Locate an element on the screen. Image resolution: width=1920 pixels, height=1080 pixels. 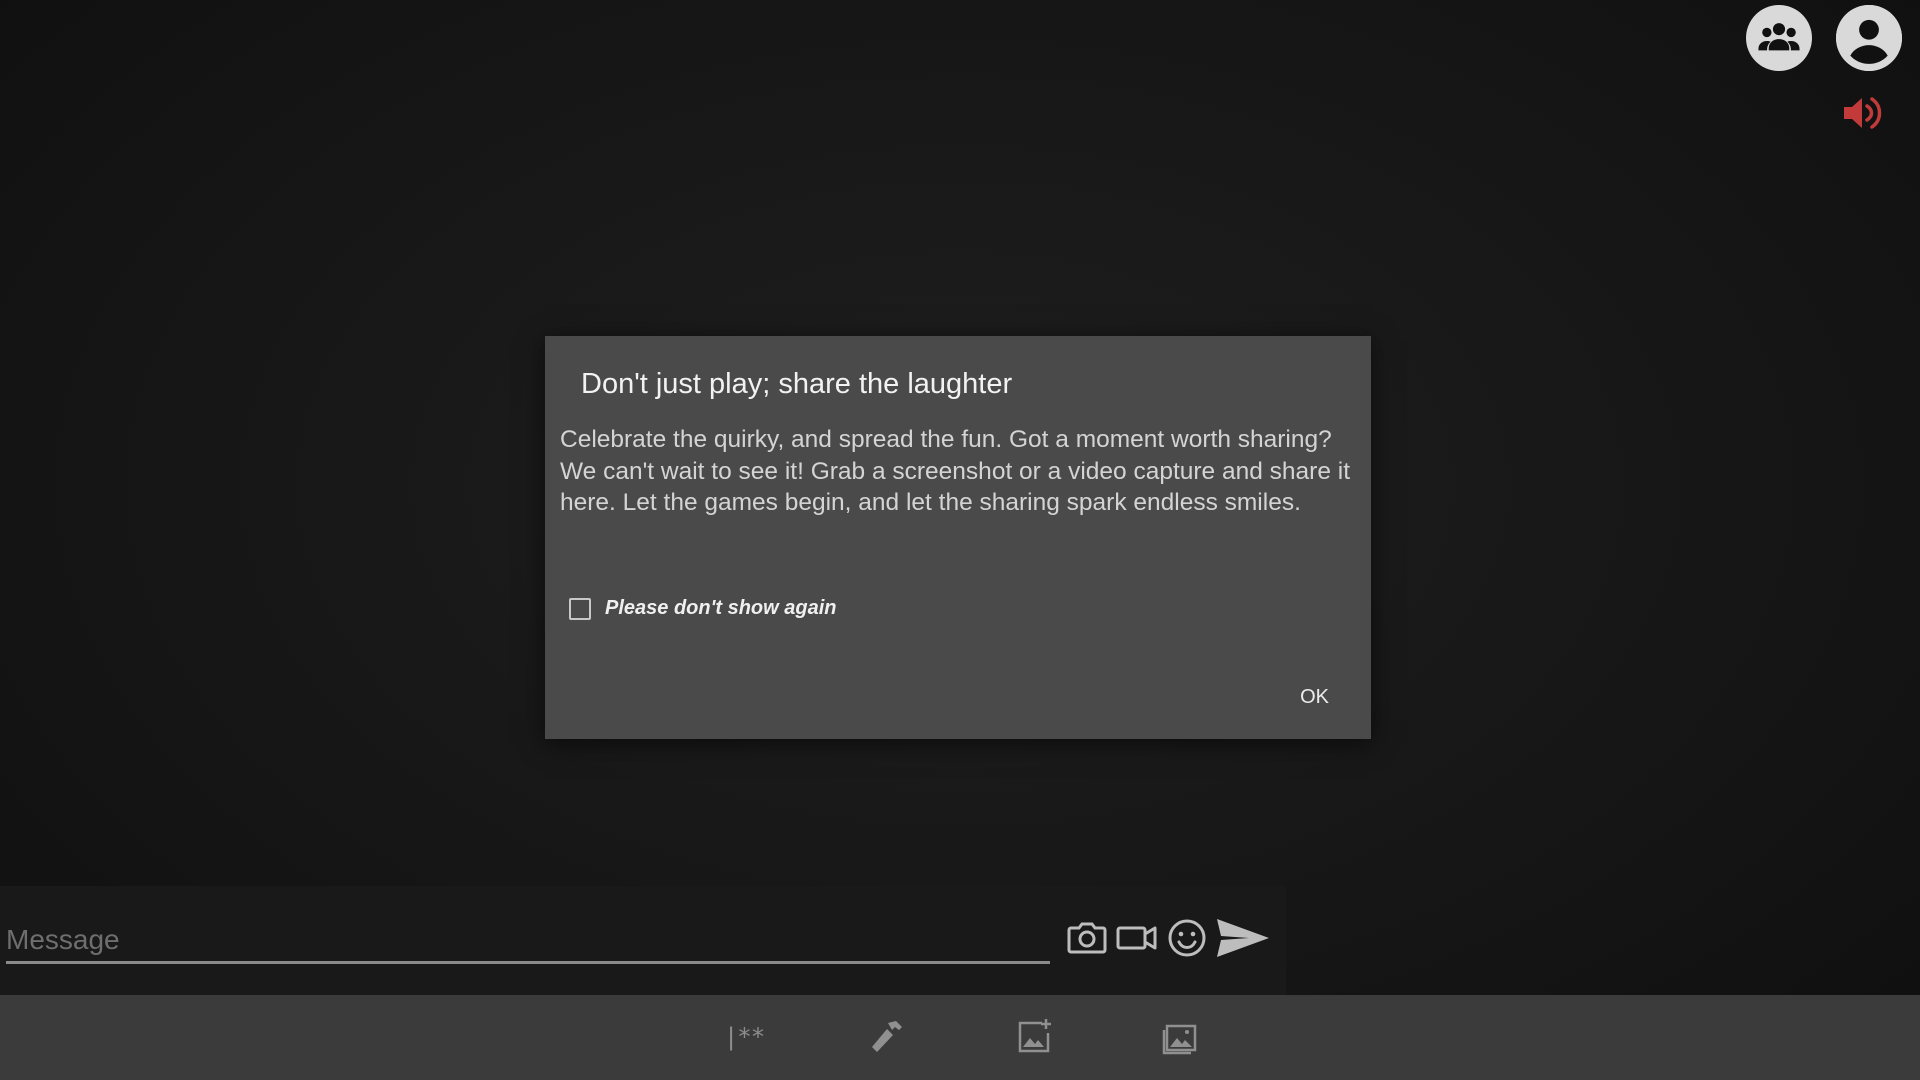
volume-up-icon is located at coordinates (1865, 113).